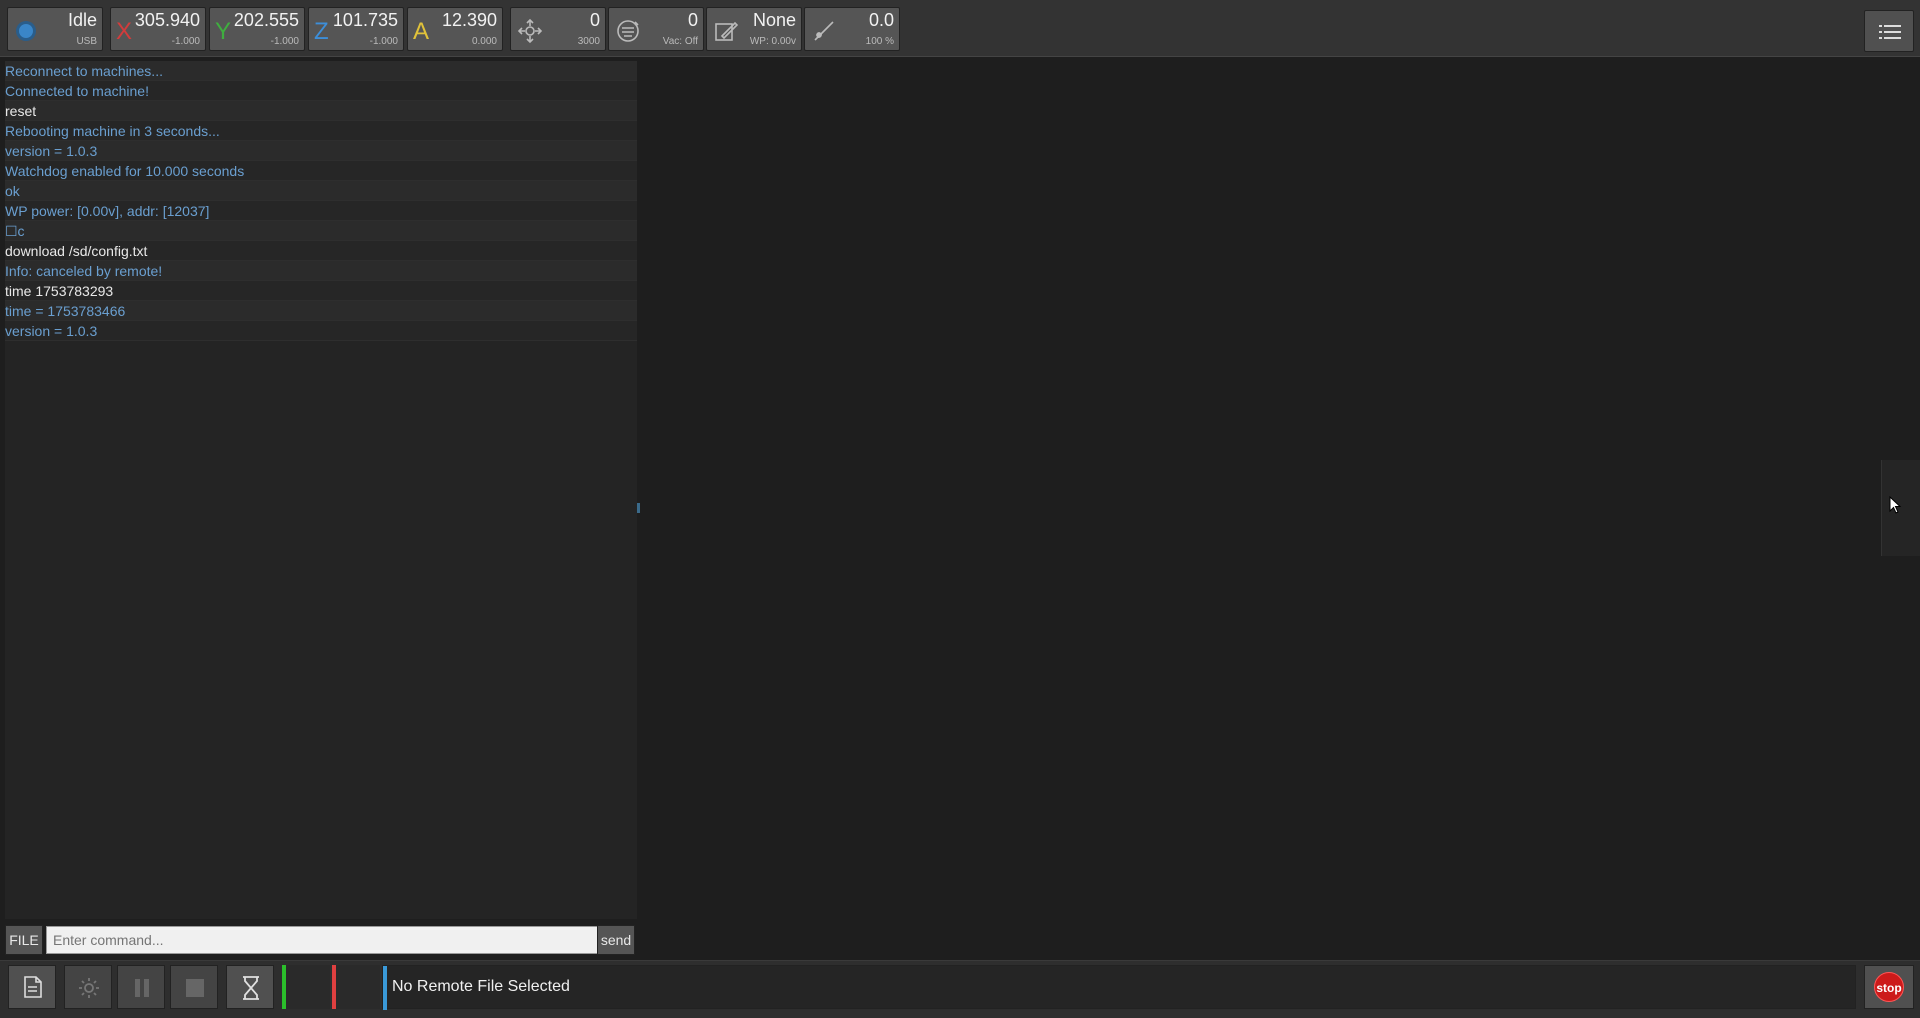 Image resolution: width=1920 pixels, height=1018 pixels. I want to click on file-button: FILE, so click(24, 940).